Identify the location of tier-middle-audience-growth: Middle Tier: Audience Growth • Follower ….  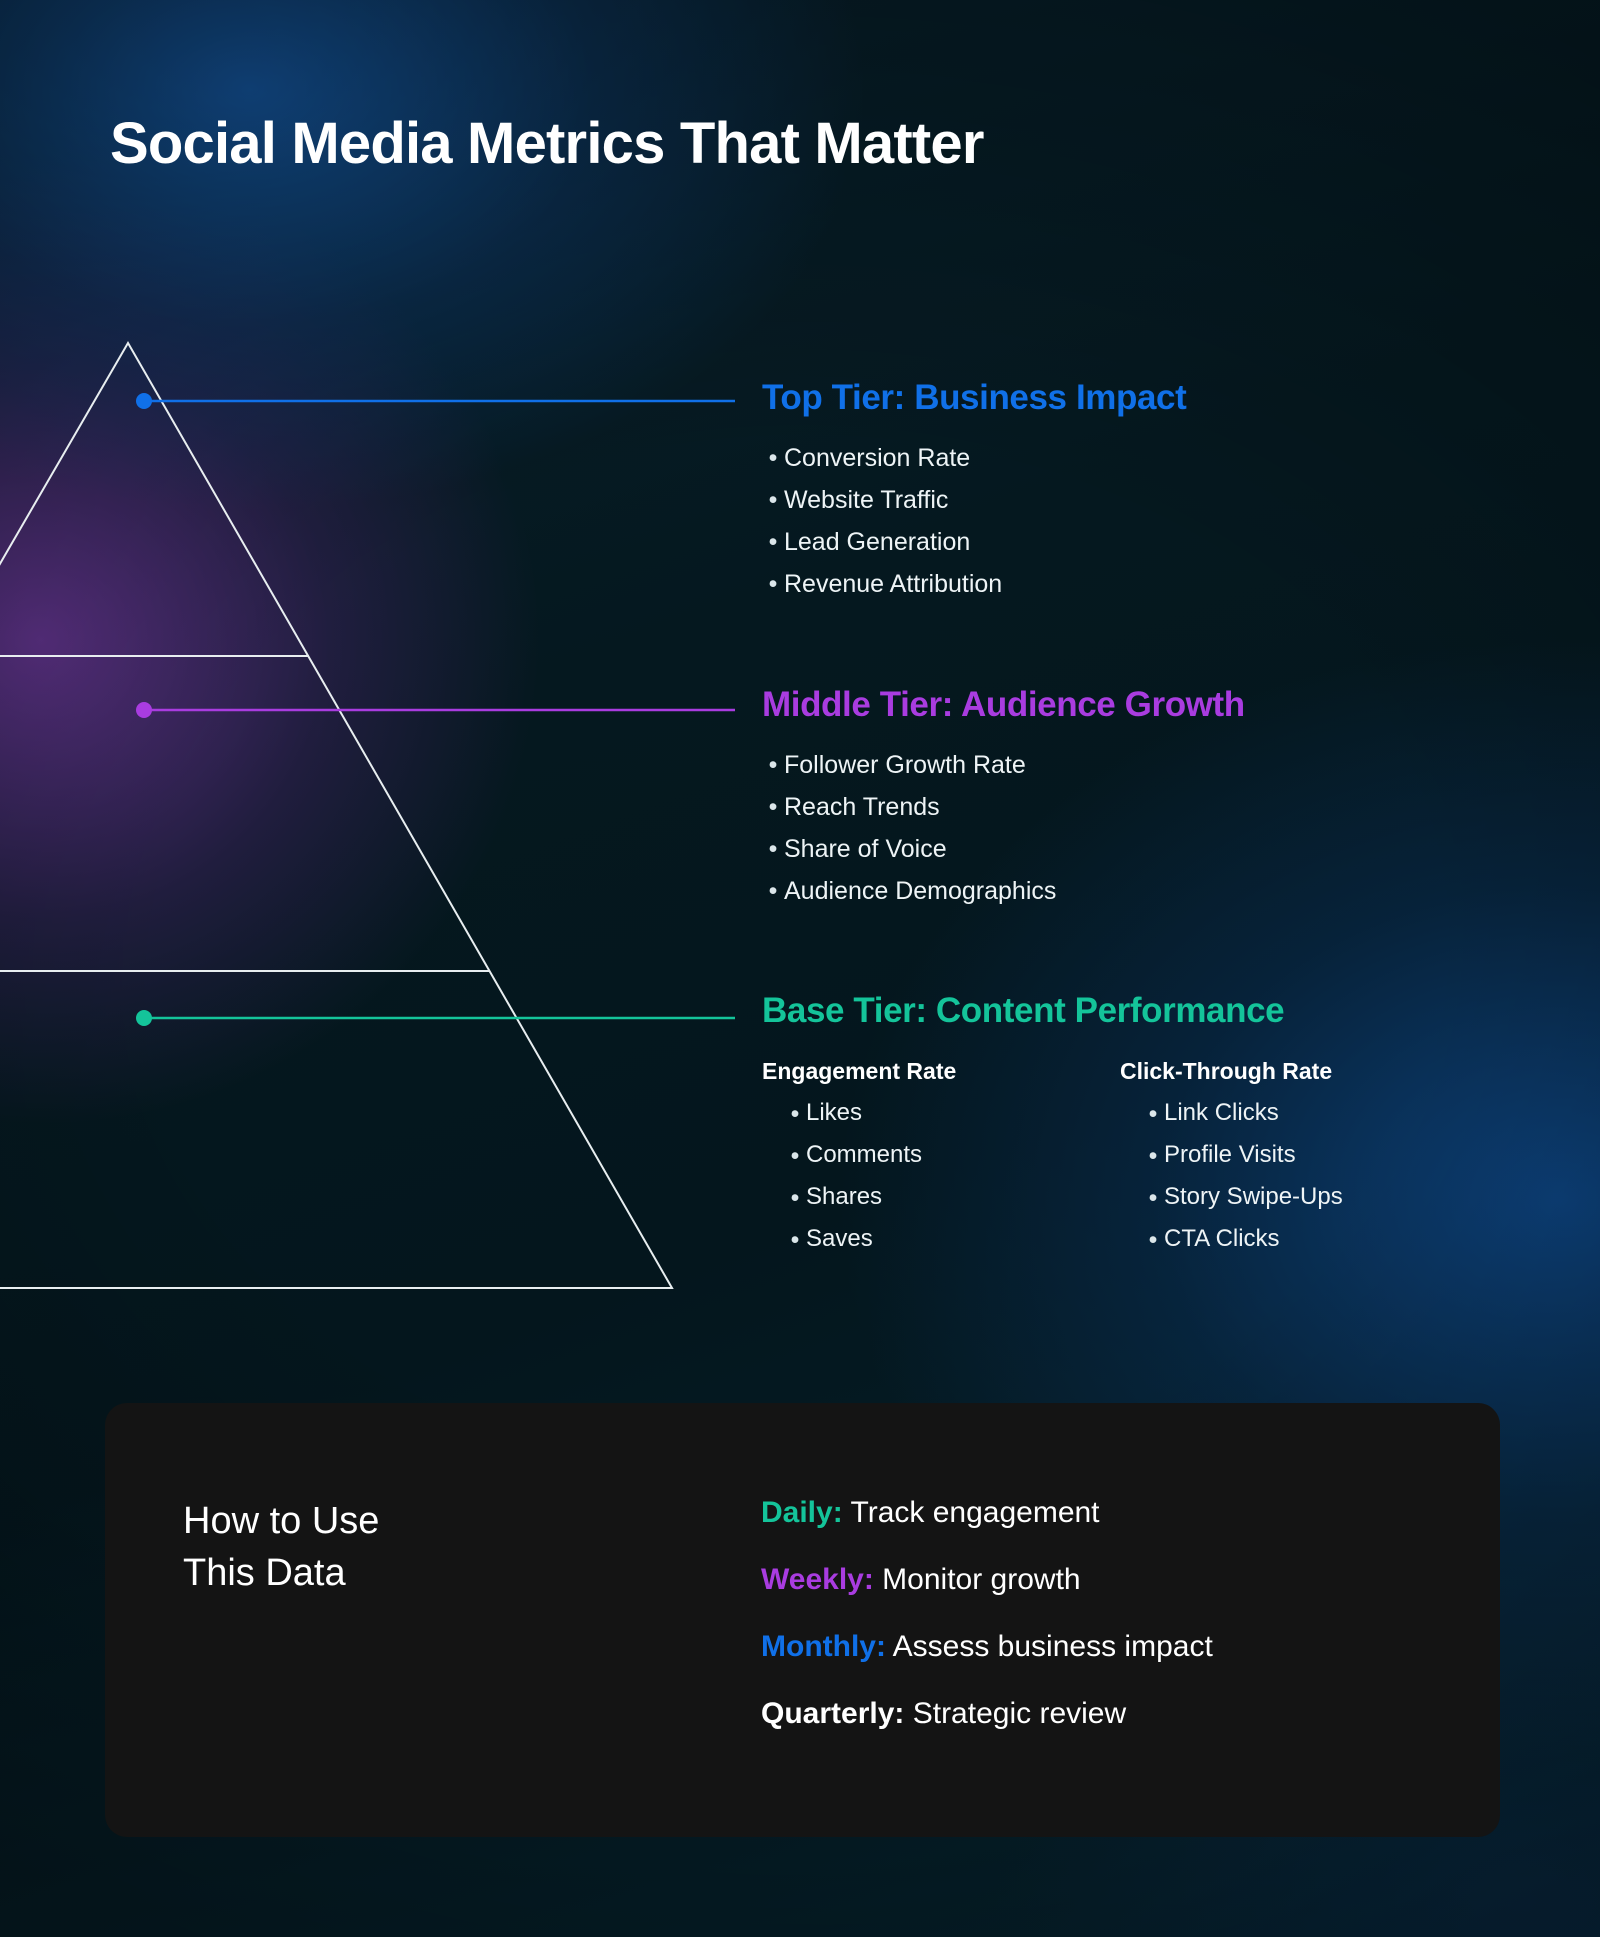
(1003, 799).